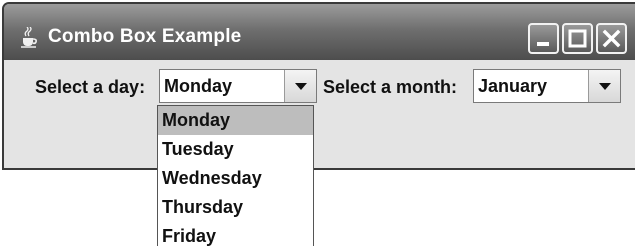 This screenshot has height=246, width=635. What do you see at coordinates (29, 37) in the screenshot?
I see `java-cup-icon` at bounding box center [29, 37].